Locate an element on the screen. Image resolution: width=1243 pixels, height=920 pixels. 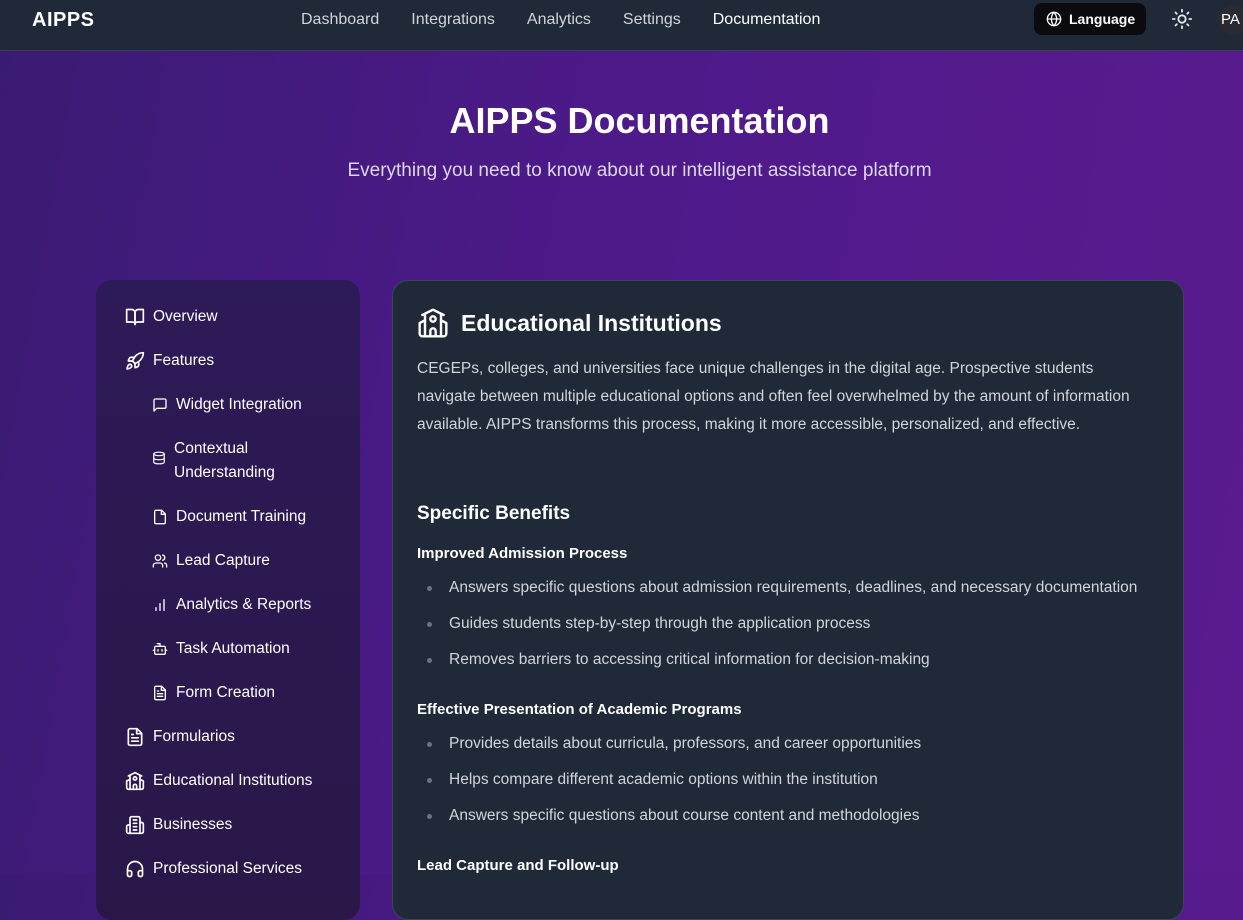
sidebar-item-label: Document Training is located at coordinates (241, 516).